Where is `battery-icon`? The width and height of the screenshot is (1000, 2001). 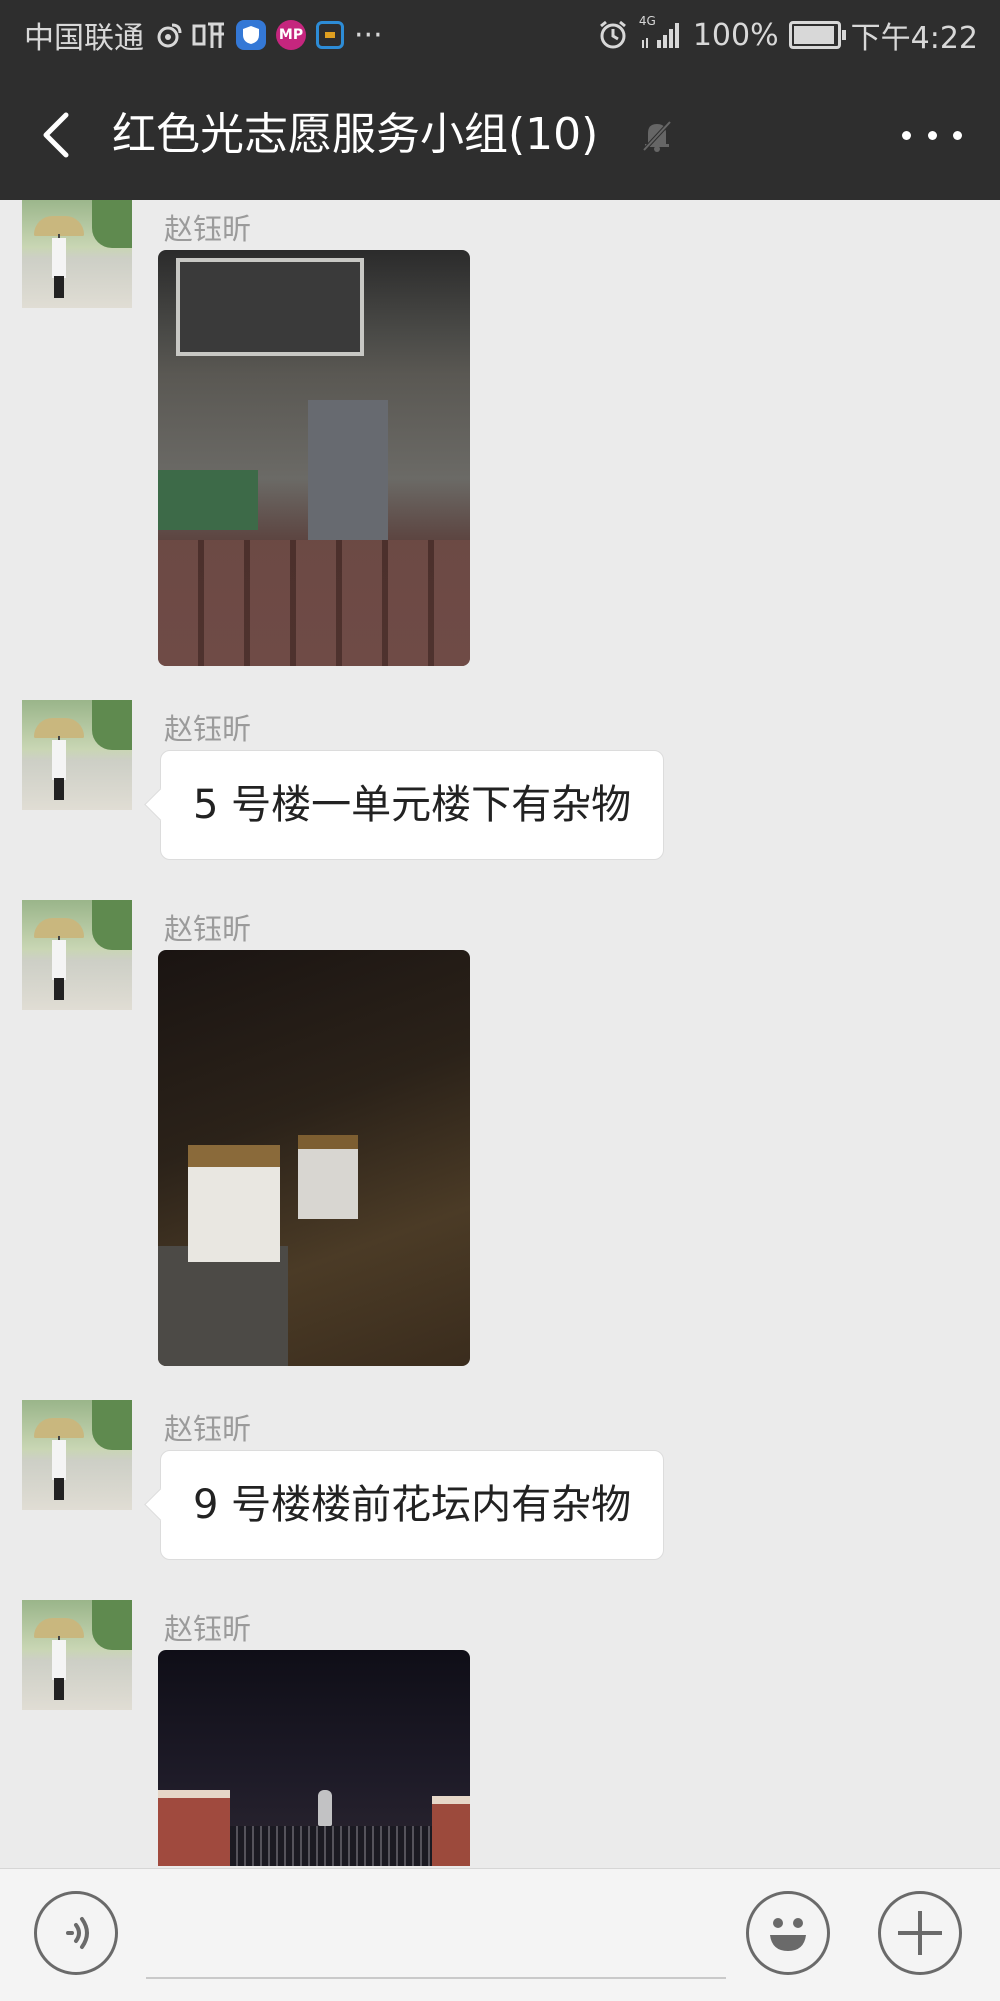
battery-icon is located at coordinates (817, 35).